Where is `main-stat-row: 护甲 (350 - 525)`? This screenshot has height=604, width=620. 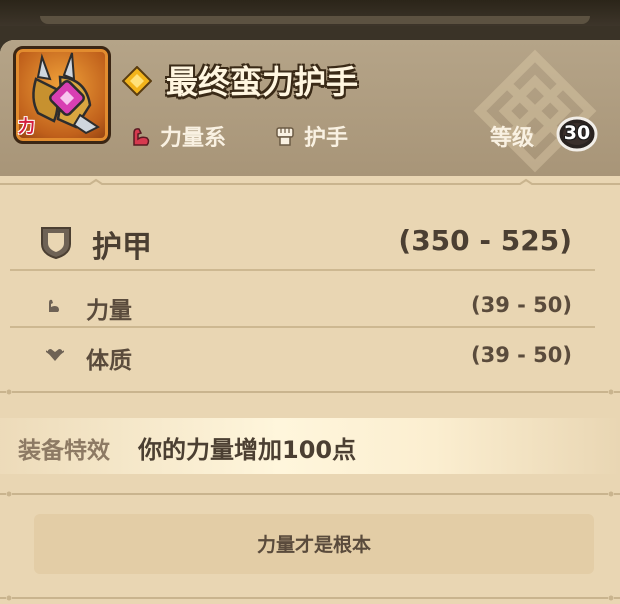 main-stat-row: 护甲 (350 - 525) is located at coordinates (310, 243).